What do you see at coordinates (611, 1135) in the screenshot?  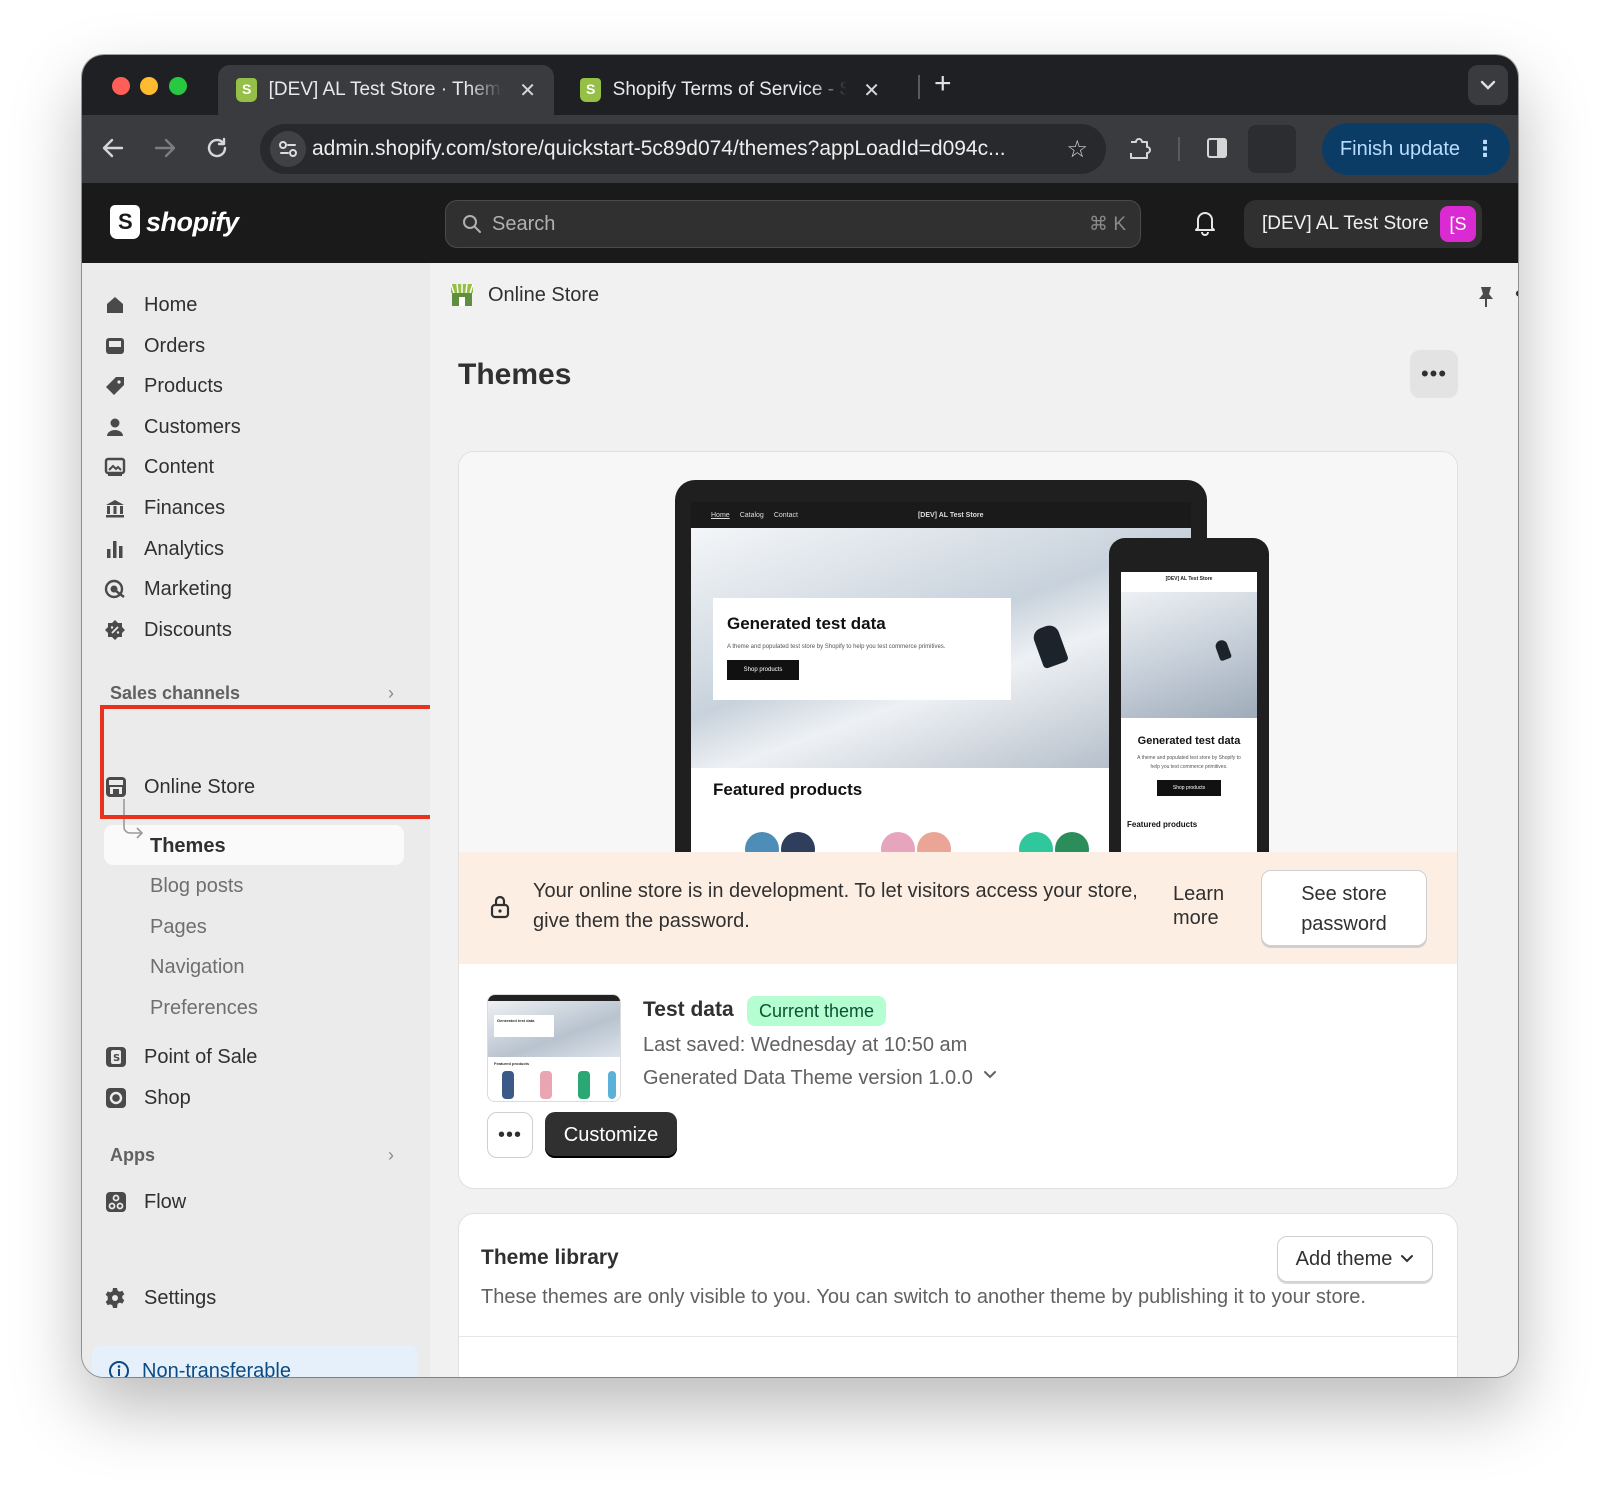 I see `customize-button: Customize` at bounding box center [611, 1135].